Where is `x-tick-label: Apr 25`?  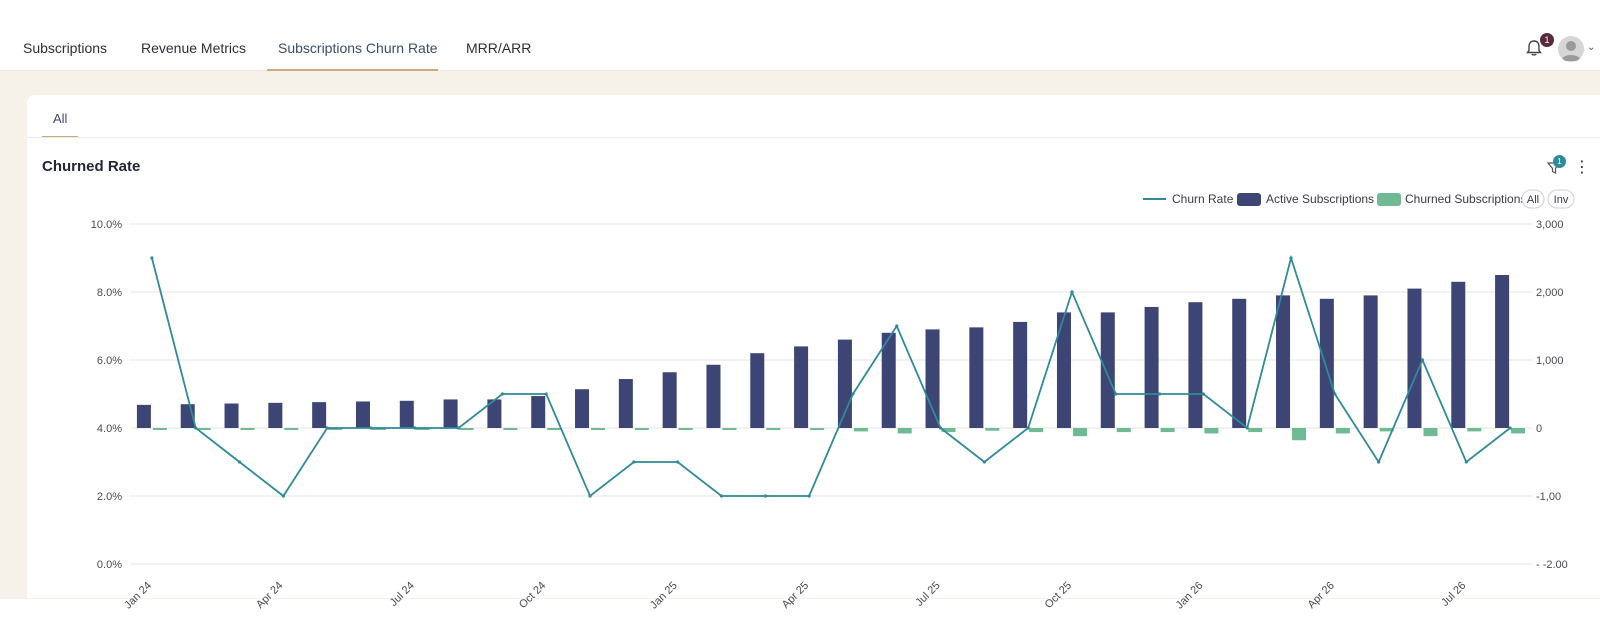 x-tick-label: Apr 25 is located at coordinates (795, 595).